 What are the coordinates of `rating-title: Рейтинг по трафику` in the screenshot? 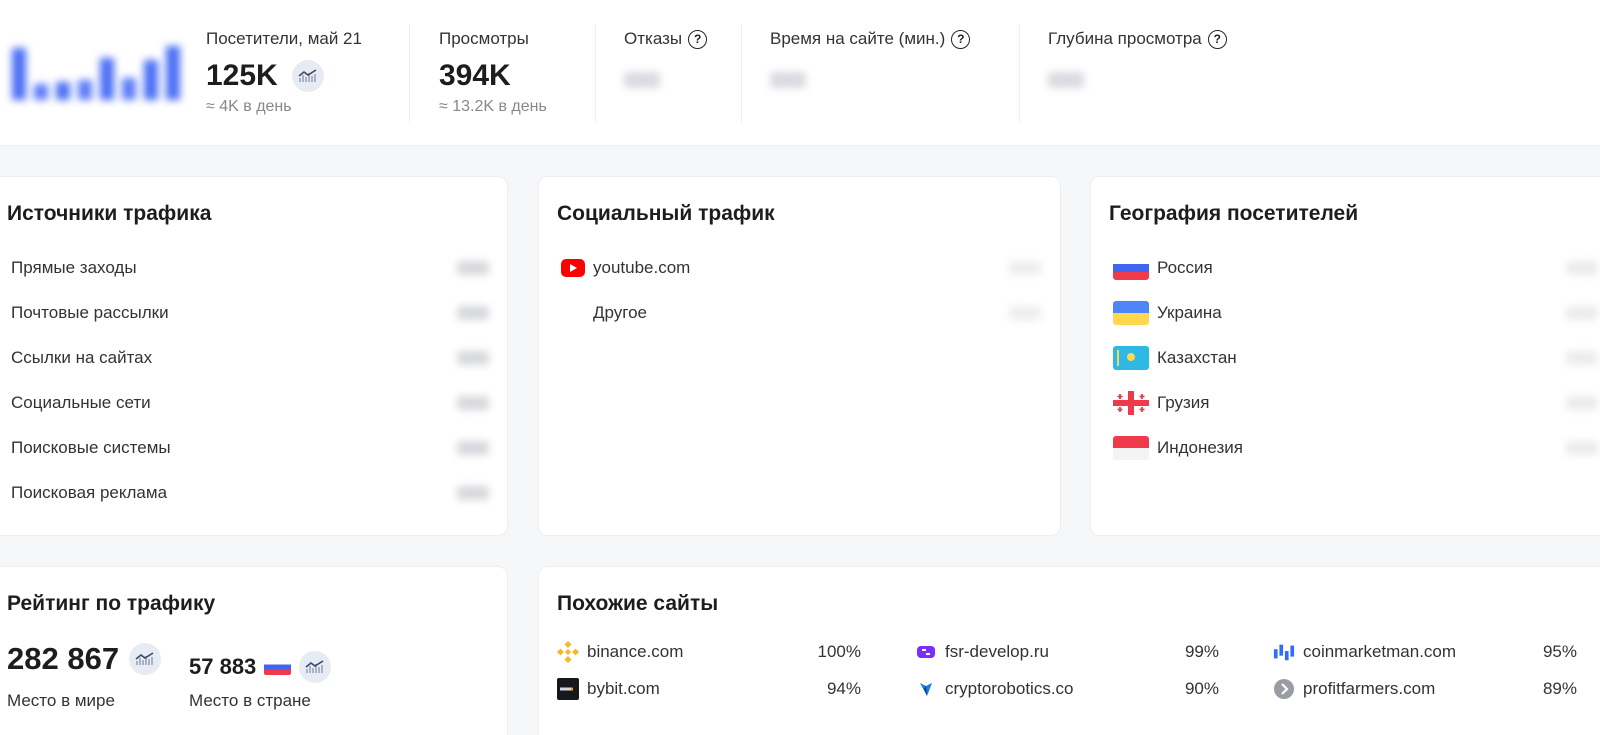 It's located at (111, 603).